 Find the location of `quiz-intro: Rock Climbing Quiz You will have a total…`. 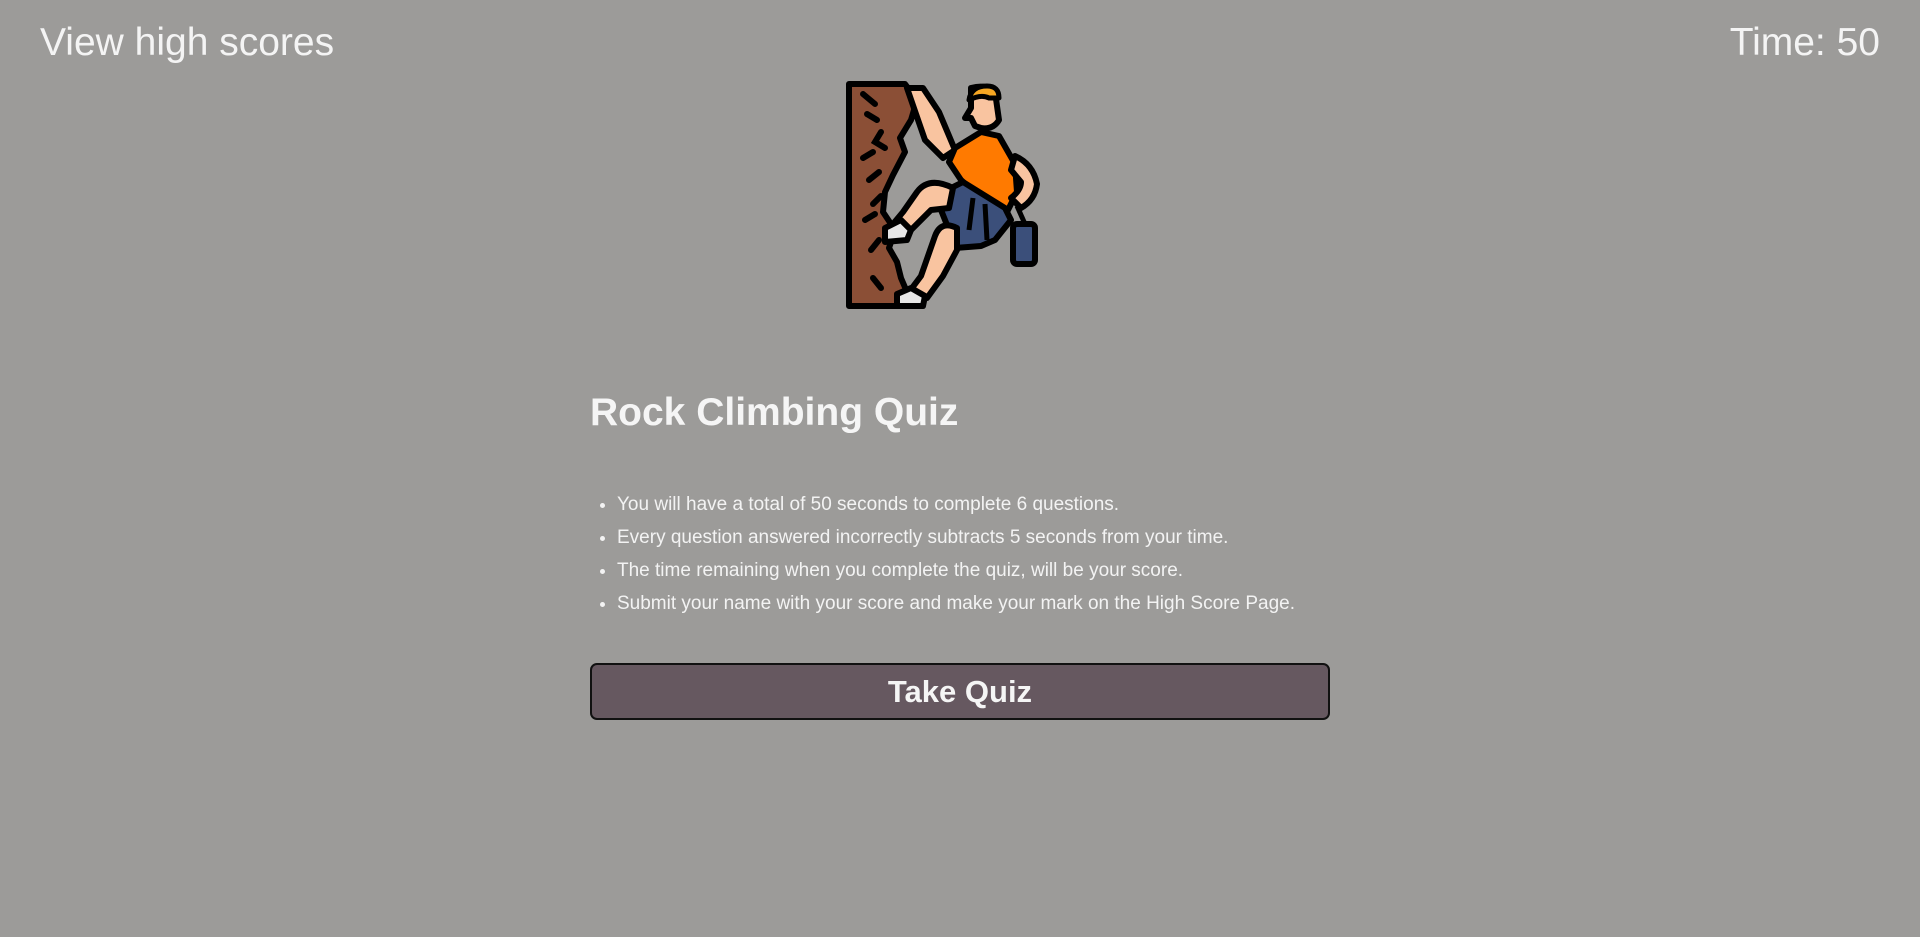

quiz-intro: Rock Climbing Quiz You will have a total… is located at coordinates (960, 552).